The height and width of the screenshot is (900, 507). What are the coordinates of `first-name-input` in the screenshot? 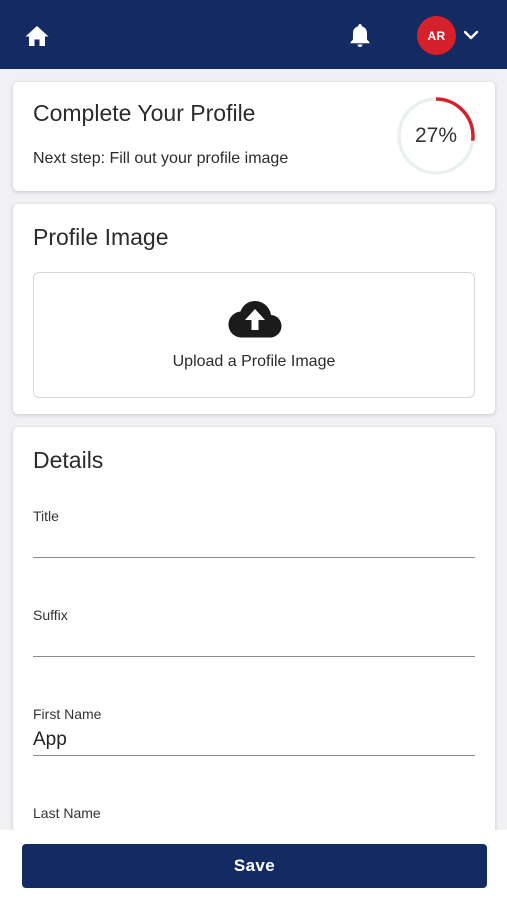 It's located at (254, 740).